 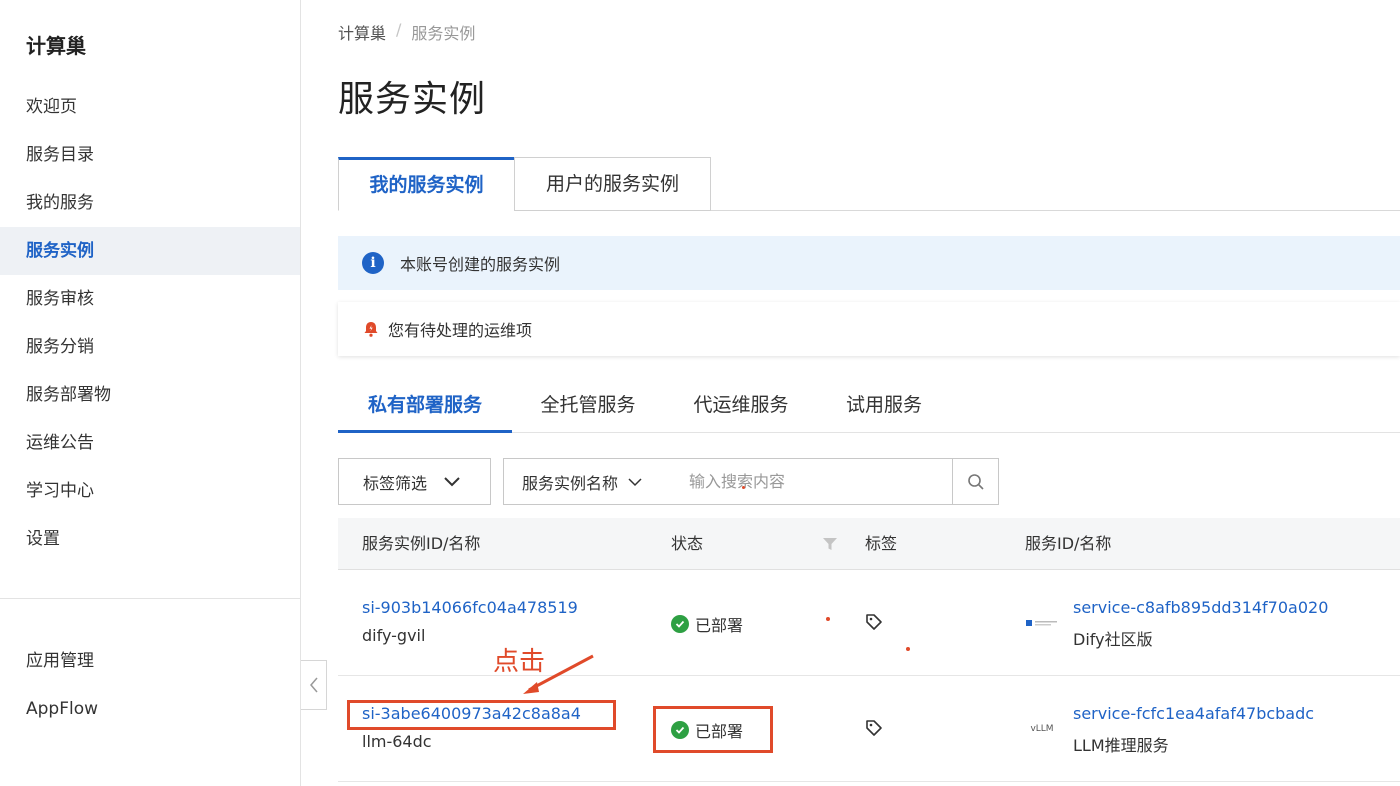 What do you see at coordinates (869, 263) in the screenshot?
I see `info-banner: i 本账号创建的服务实例` at bounding box center [869, 263].